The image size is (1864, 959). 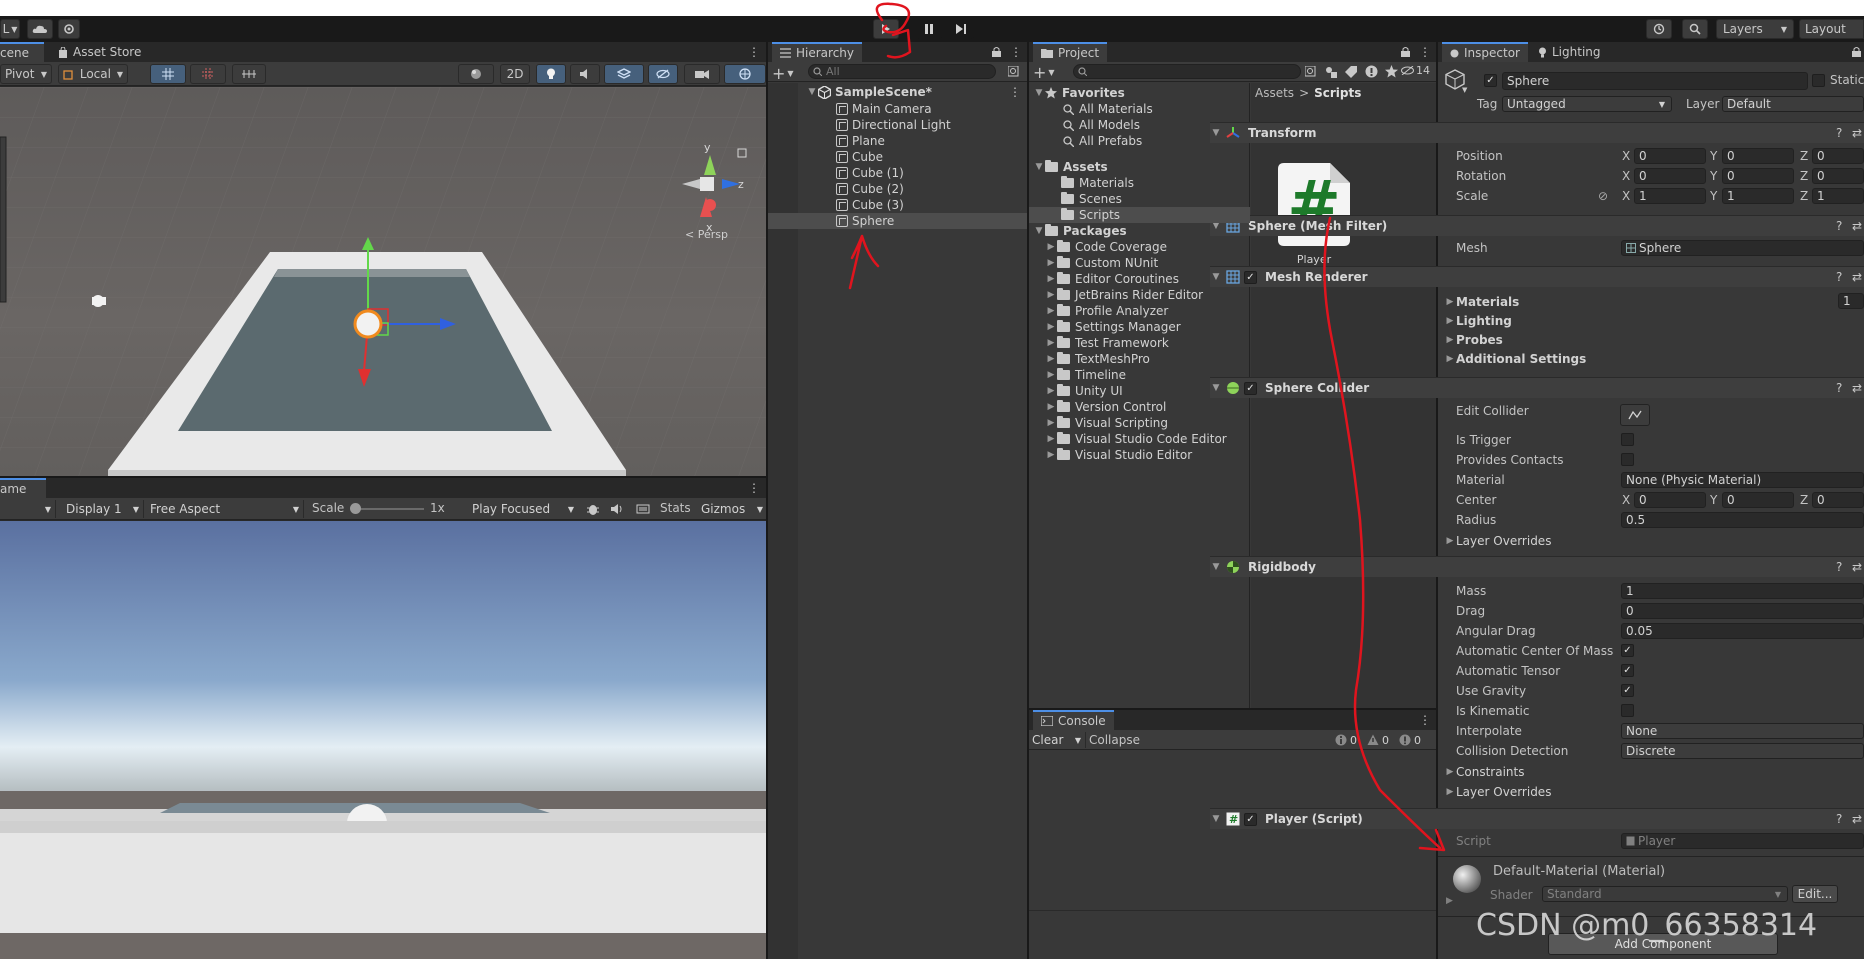 What do you see at coordinates (1070, 52) in the screenshot?
I see `tab-project: Project` at bounding box center [1070, 52].